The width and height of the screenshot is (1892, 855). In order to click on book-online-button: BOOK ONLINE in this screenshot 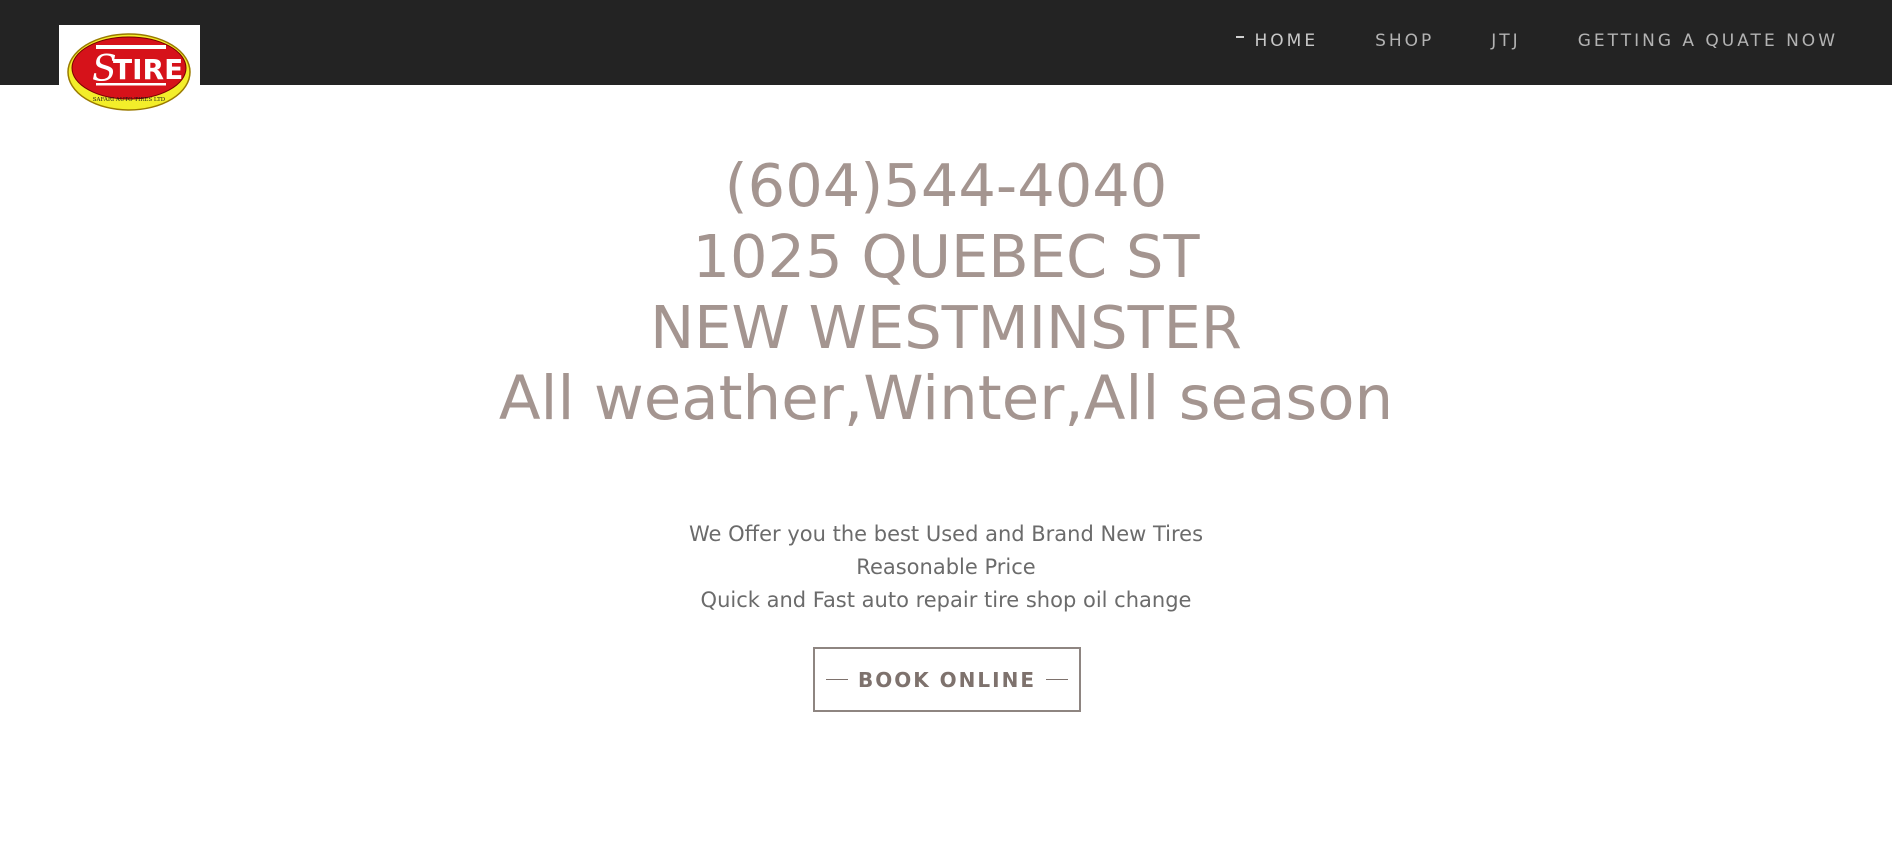, I will do `click(947, 679)`.